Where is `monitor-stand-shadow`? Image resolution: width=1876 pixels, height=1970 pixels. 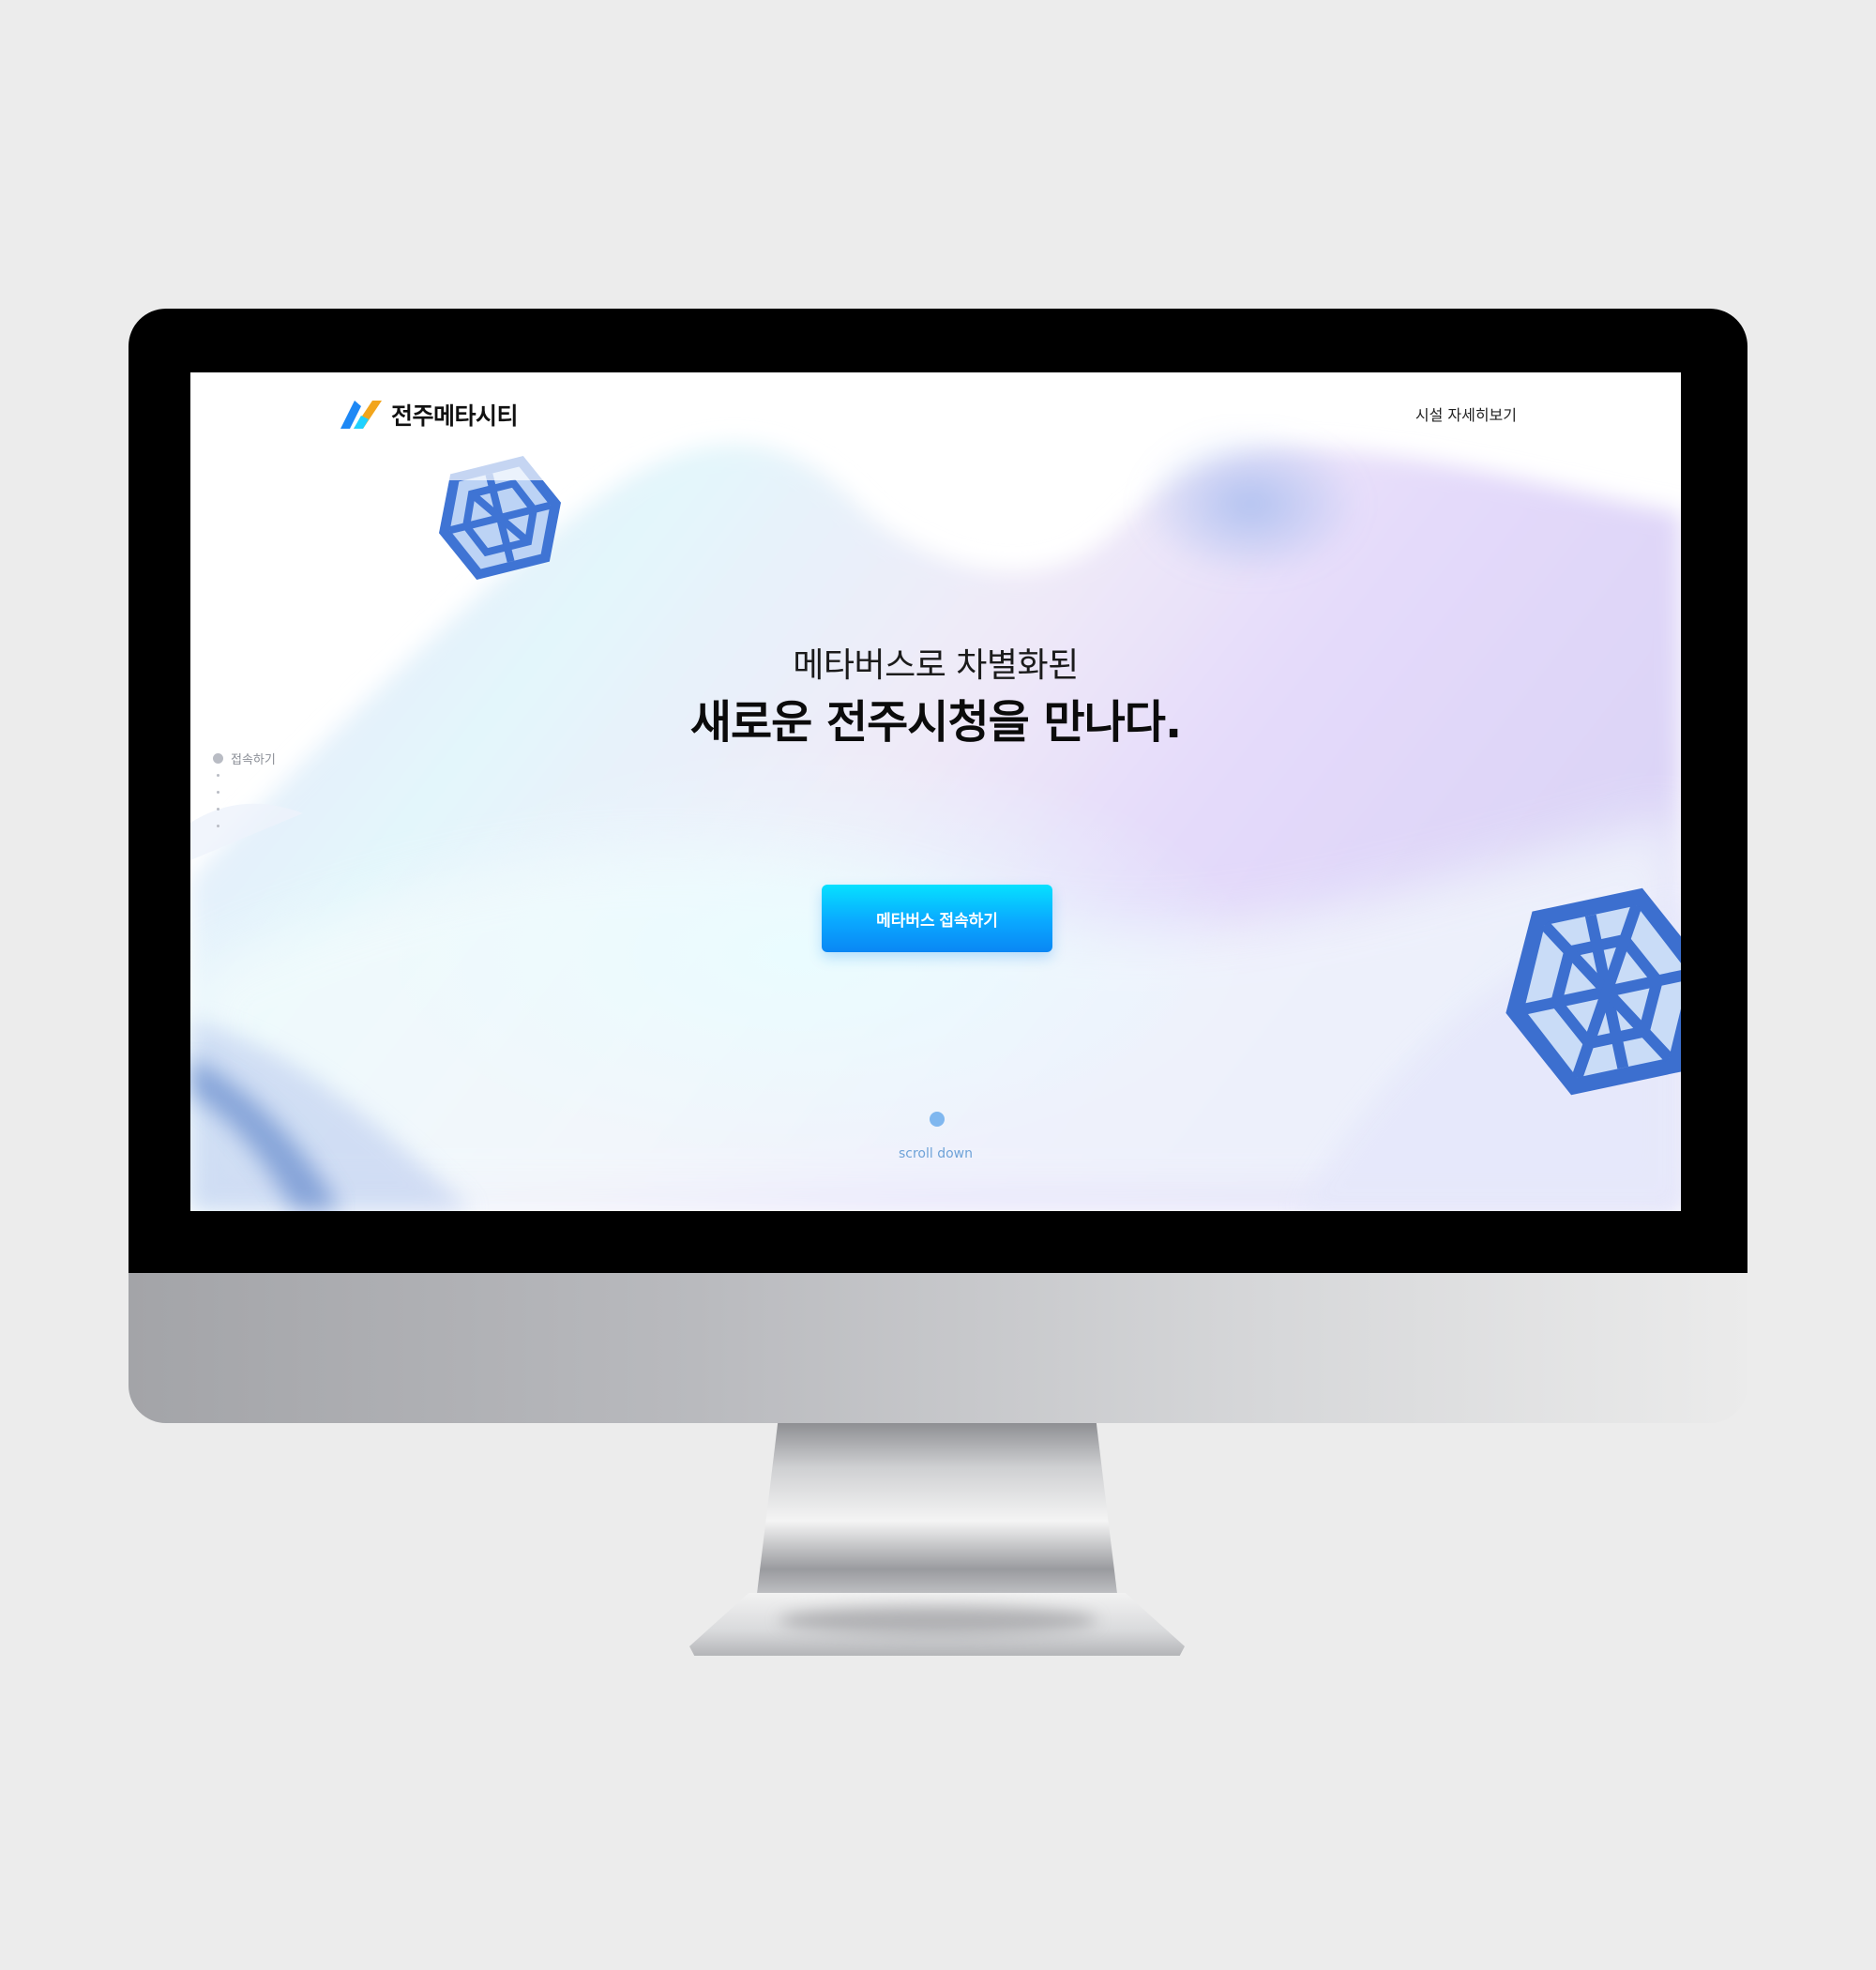 monitor-stand-shadow is located at coordinates (938, 1620).